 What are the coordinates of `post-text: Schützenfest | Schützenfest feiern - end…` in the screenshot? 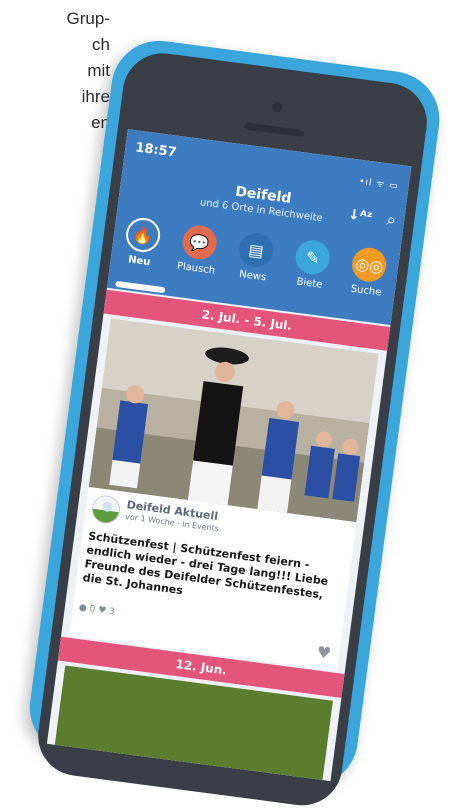 It's located at (205, 565).